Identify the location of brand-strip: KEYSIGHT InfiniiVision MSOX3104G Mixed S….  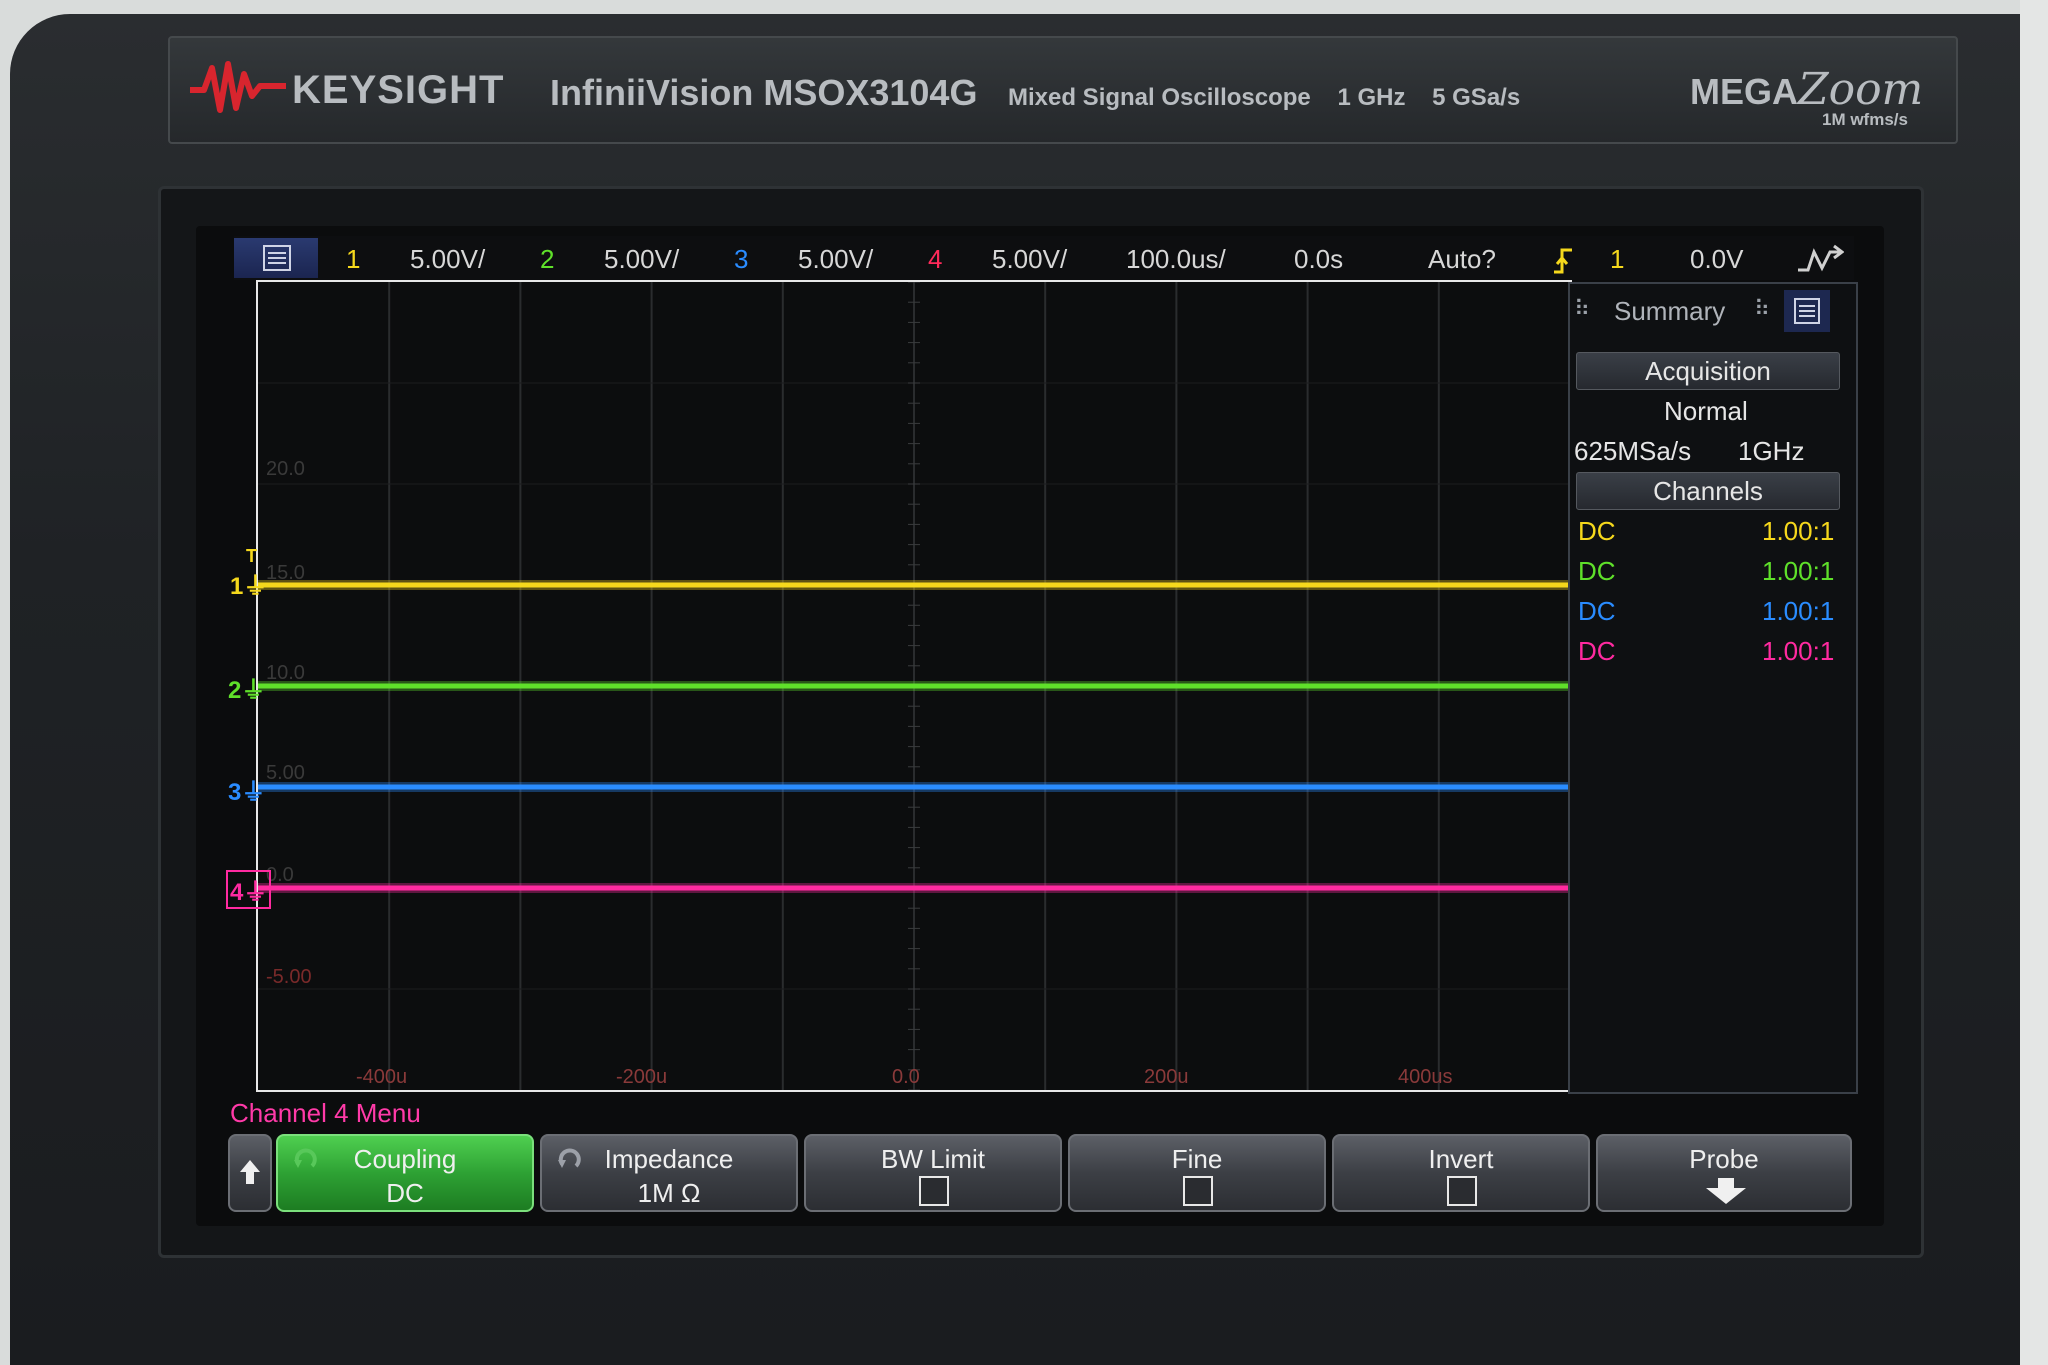
(1063, 90).